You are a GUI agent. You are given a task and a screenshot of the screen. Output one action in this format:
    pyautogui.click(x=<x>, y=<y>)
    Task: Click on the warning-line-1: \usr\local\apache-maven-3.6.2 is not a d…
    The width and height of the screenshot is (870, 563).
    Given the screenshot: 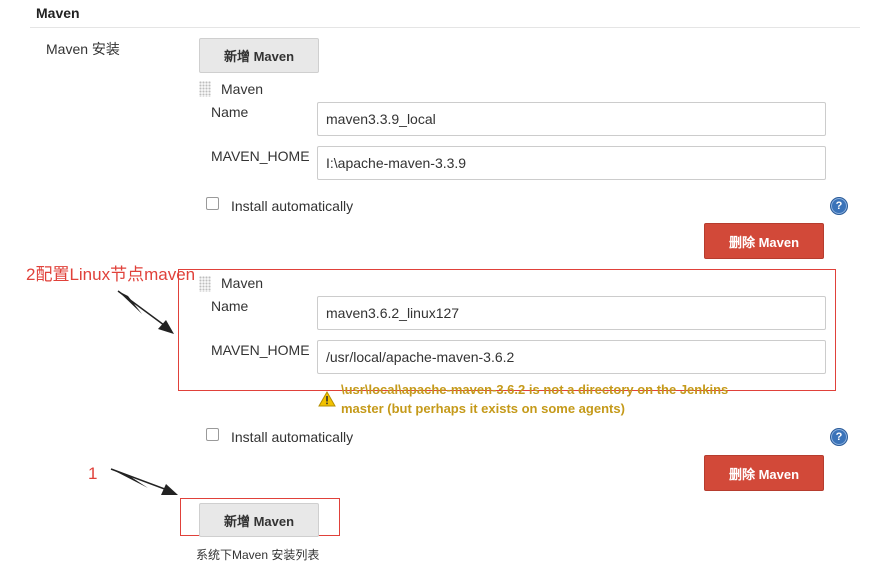 What is the action you would take?
    pyautogui.click(x=535, y=389)
    